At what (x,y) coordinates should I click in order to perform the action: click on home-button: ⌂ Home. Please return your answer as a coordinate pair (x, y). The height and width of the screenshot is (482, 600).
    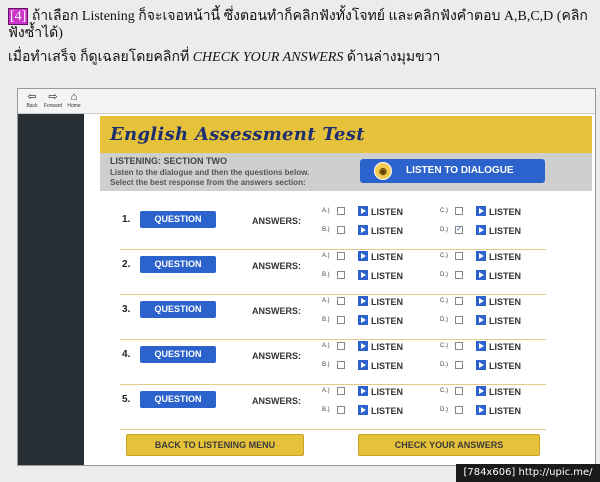
    Looking at the image, I should click on (74, 100).